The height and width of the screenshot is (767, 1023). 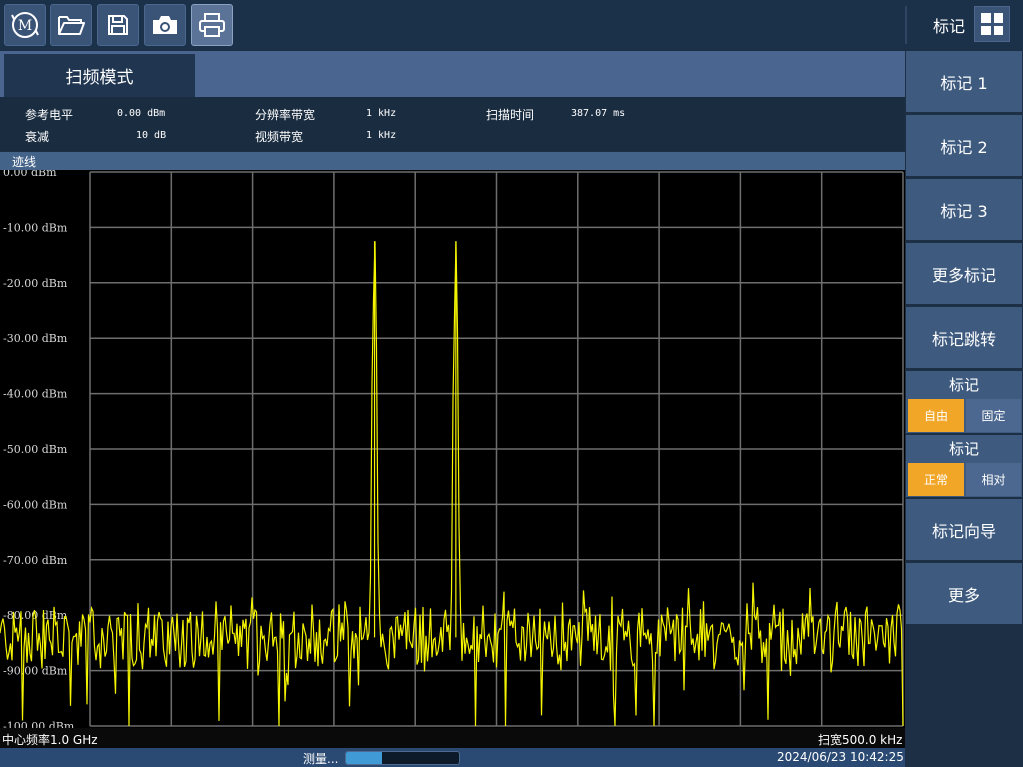 What do you see at coordinates (964, 145) in the screenshot?
I see `marker-2-button: 标记 2` at bounding box center [964, 145].